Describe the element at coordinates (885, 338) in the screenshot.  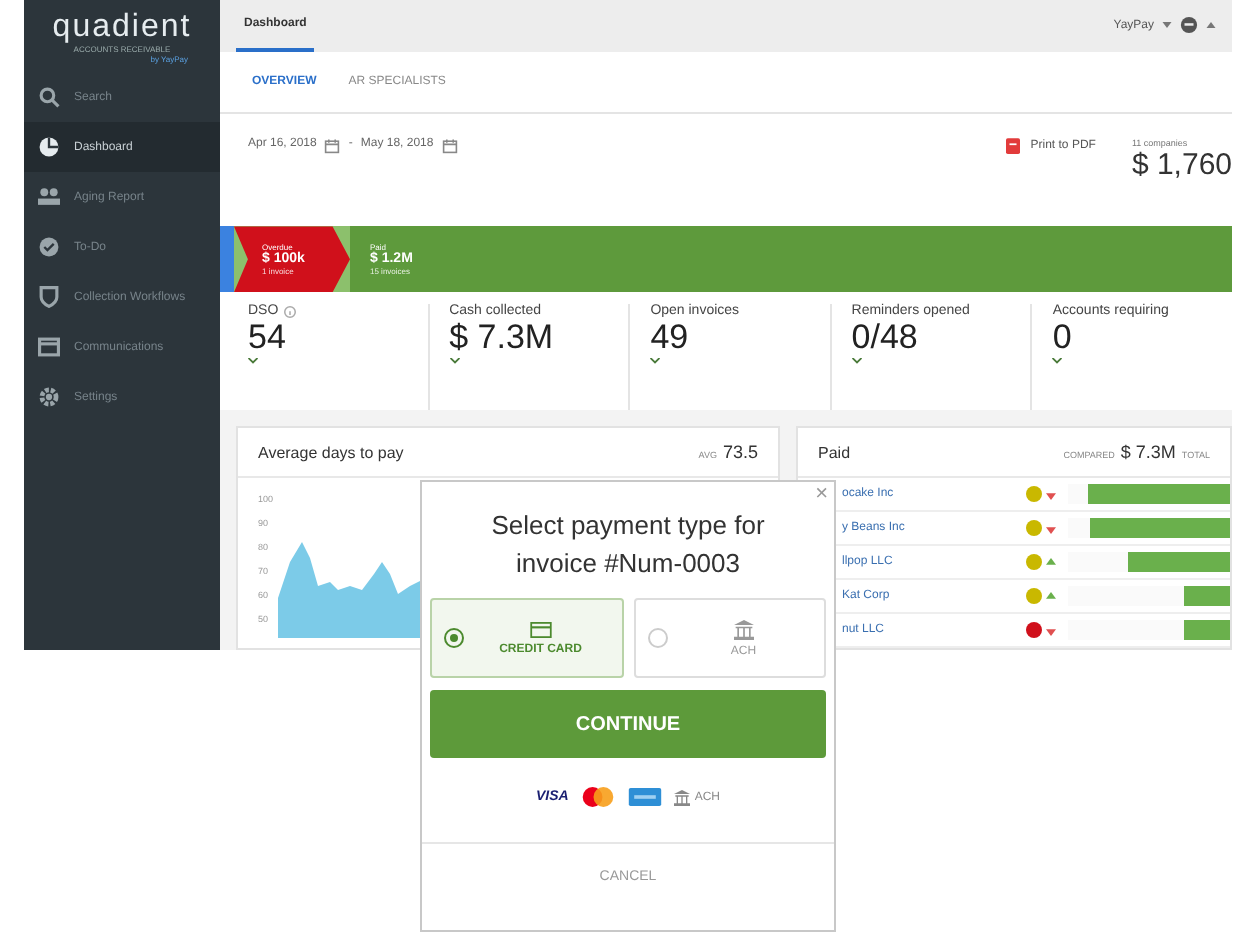
I see `stat-value: 0/48` at that location.